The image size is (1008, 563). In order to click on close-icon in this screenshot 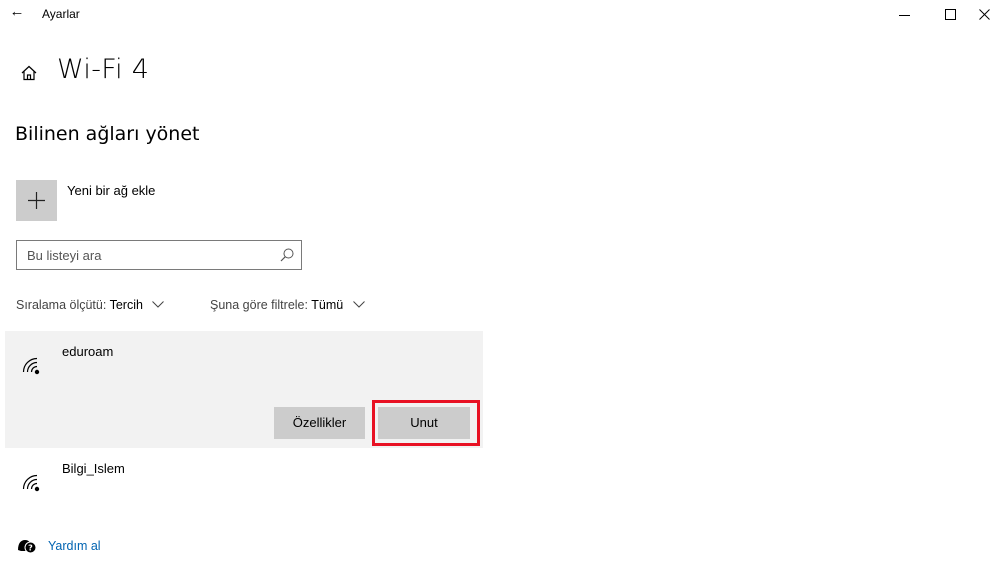, I will do `click(984, 14)`.